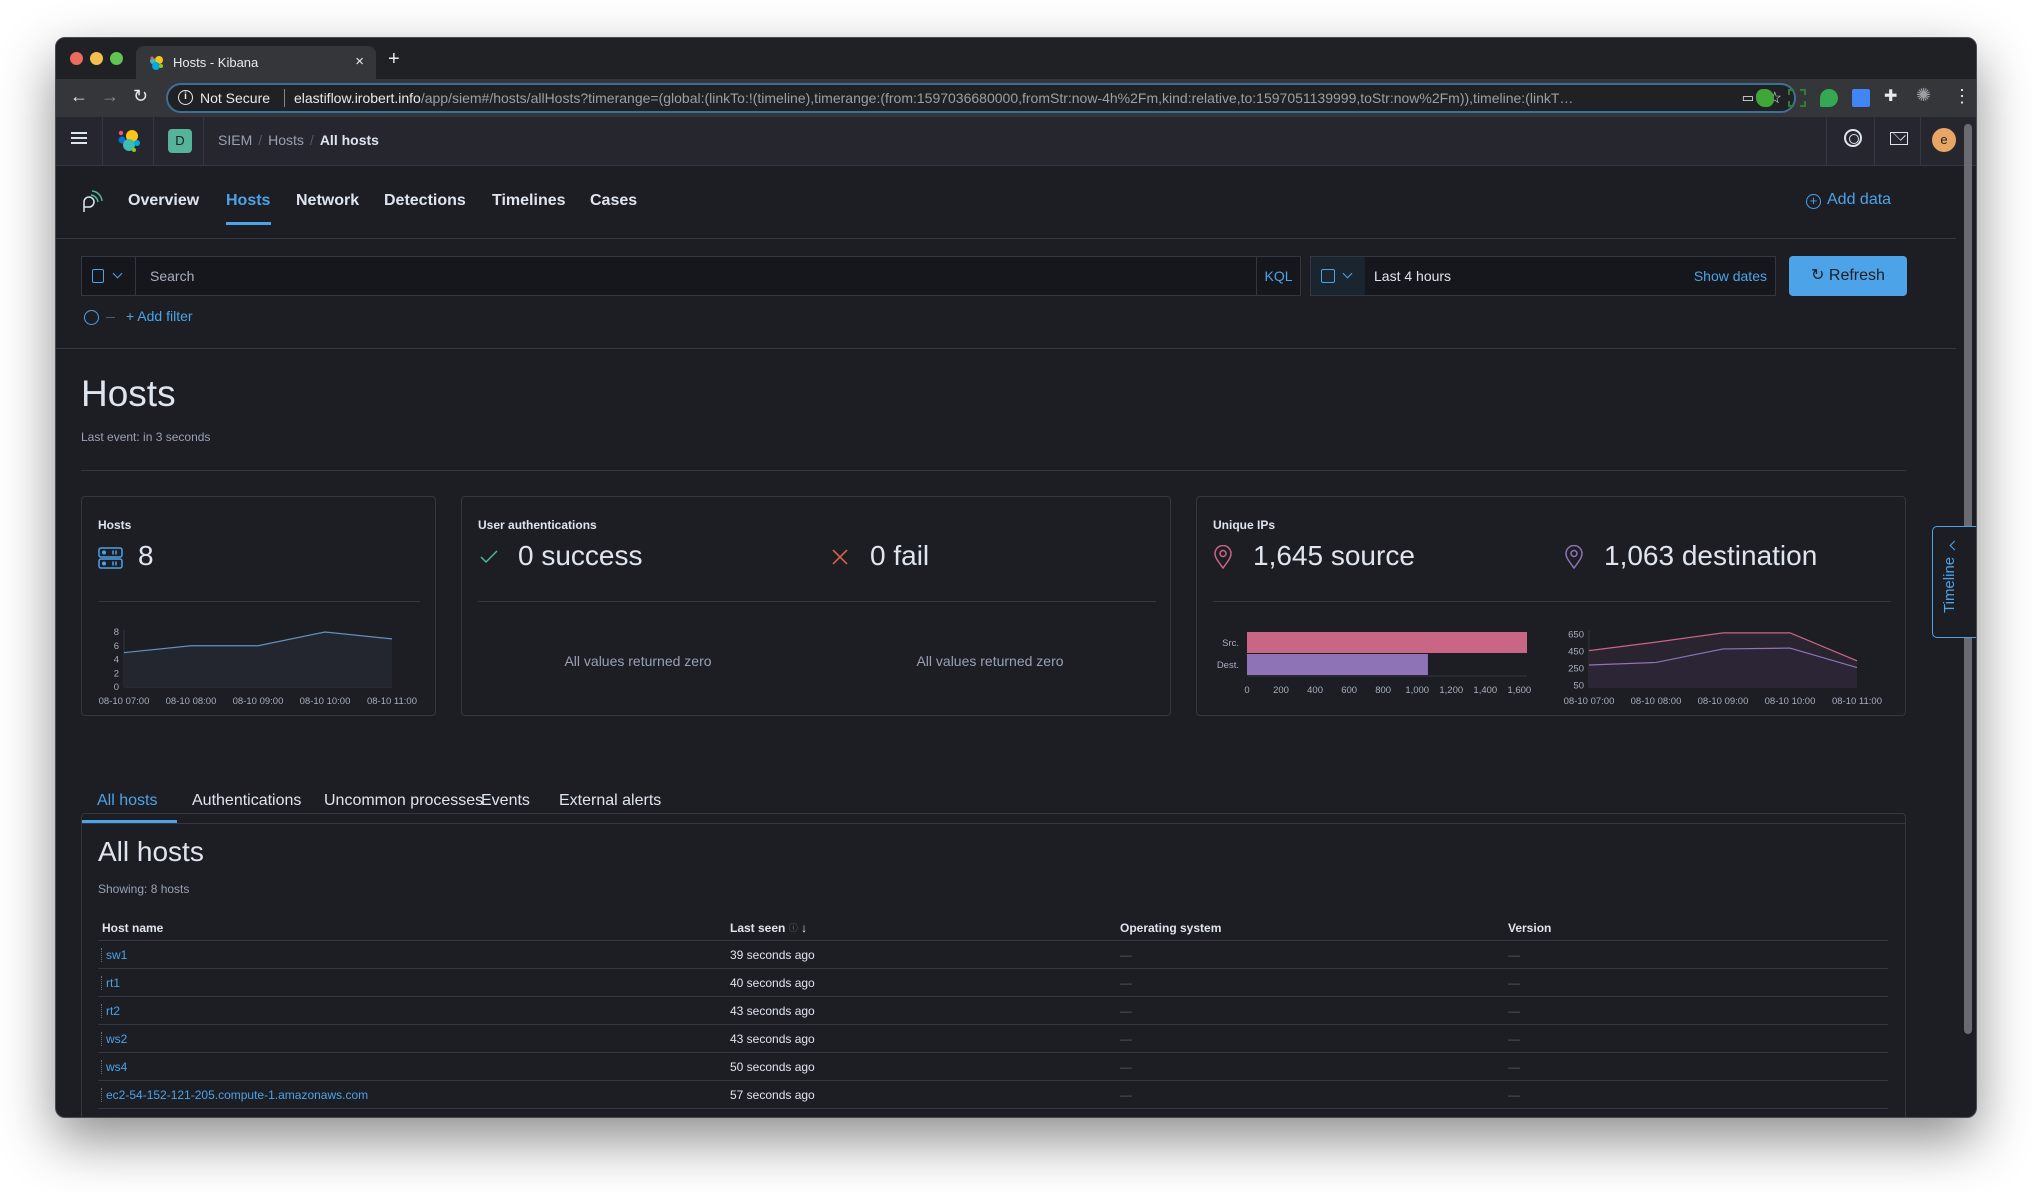 The height and width of the screenshot is (1192, 2032). Describe the element at coordinates (163, 201) in the screenshot. I see `tab-overview: Overview` at that location.